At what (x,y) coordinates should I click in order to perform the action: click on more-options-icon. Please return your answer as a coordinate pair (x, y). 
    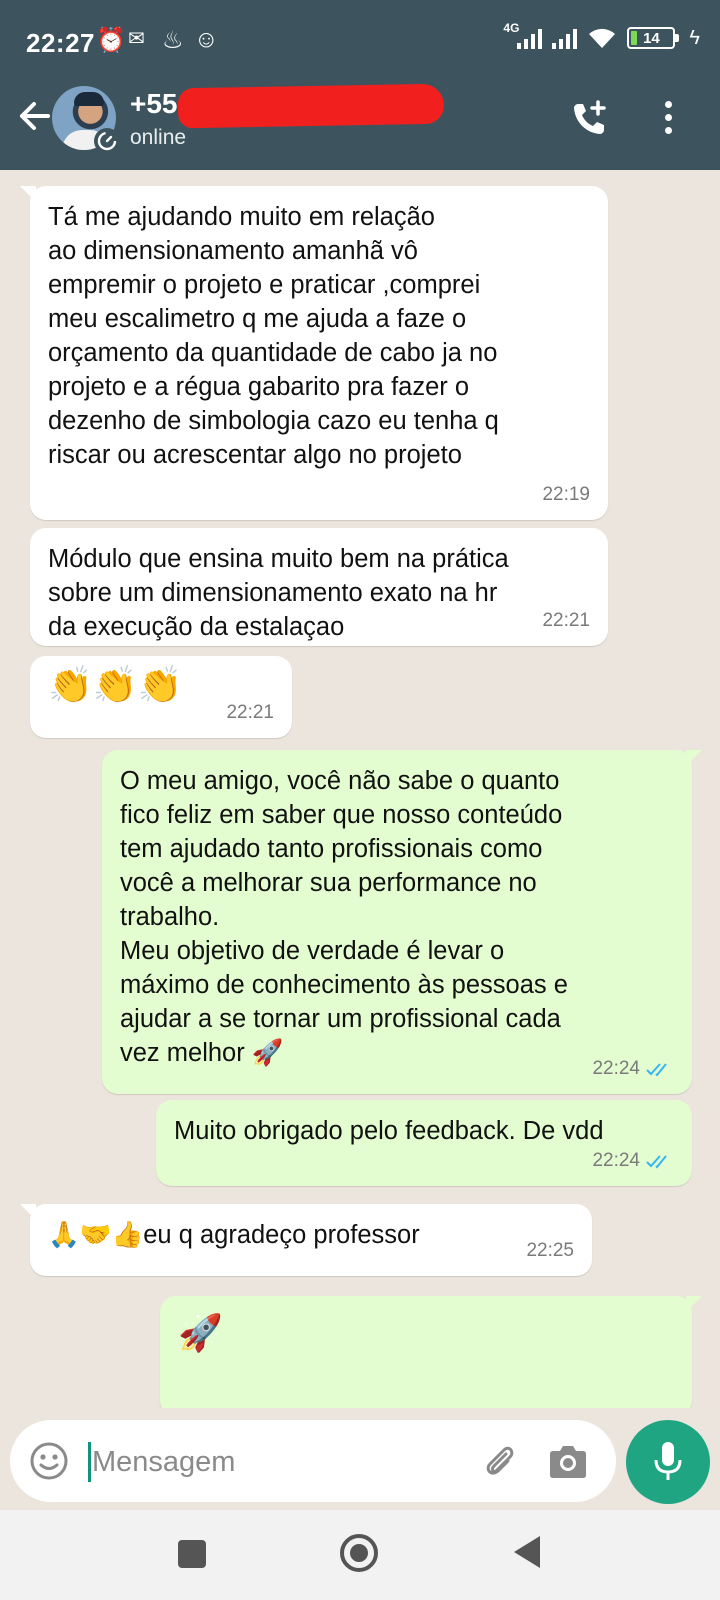
    Looking at the image, I should click on (668, 118).